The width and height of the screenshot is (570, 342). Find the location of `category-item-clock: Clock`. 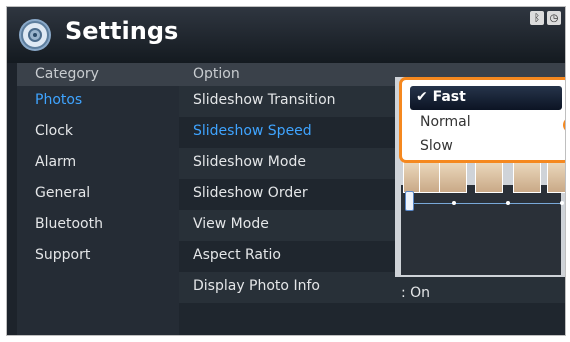

category-item-clock: Clock is located at coordinates (54, 131).